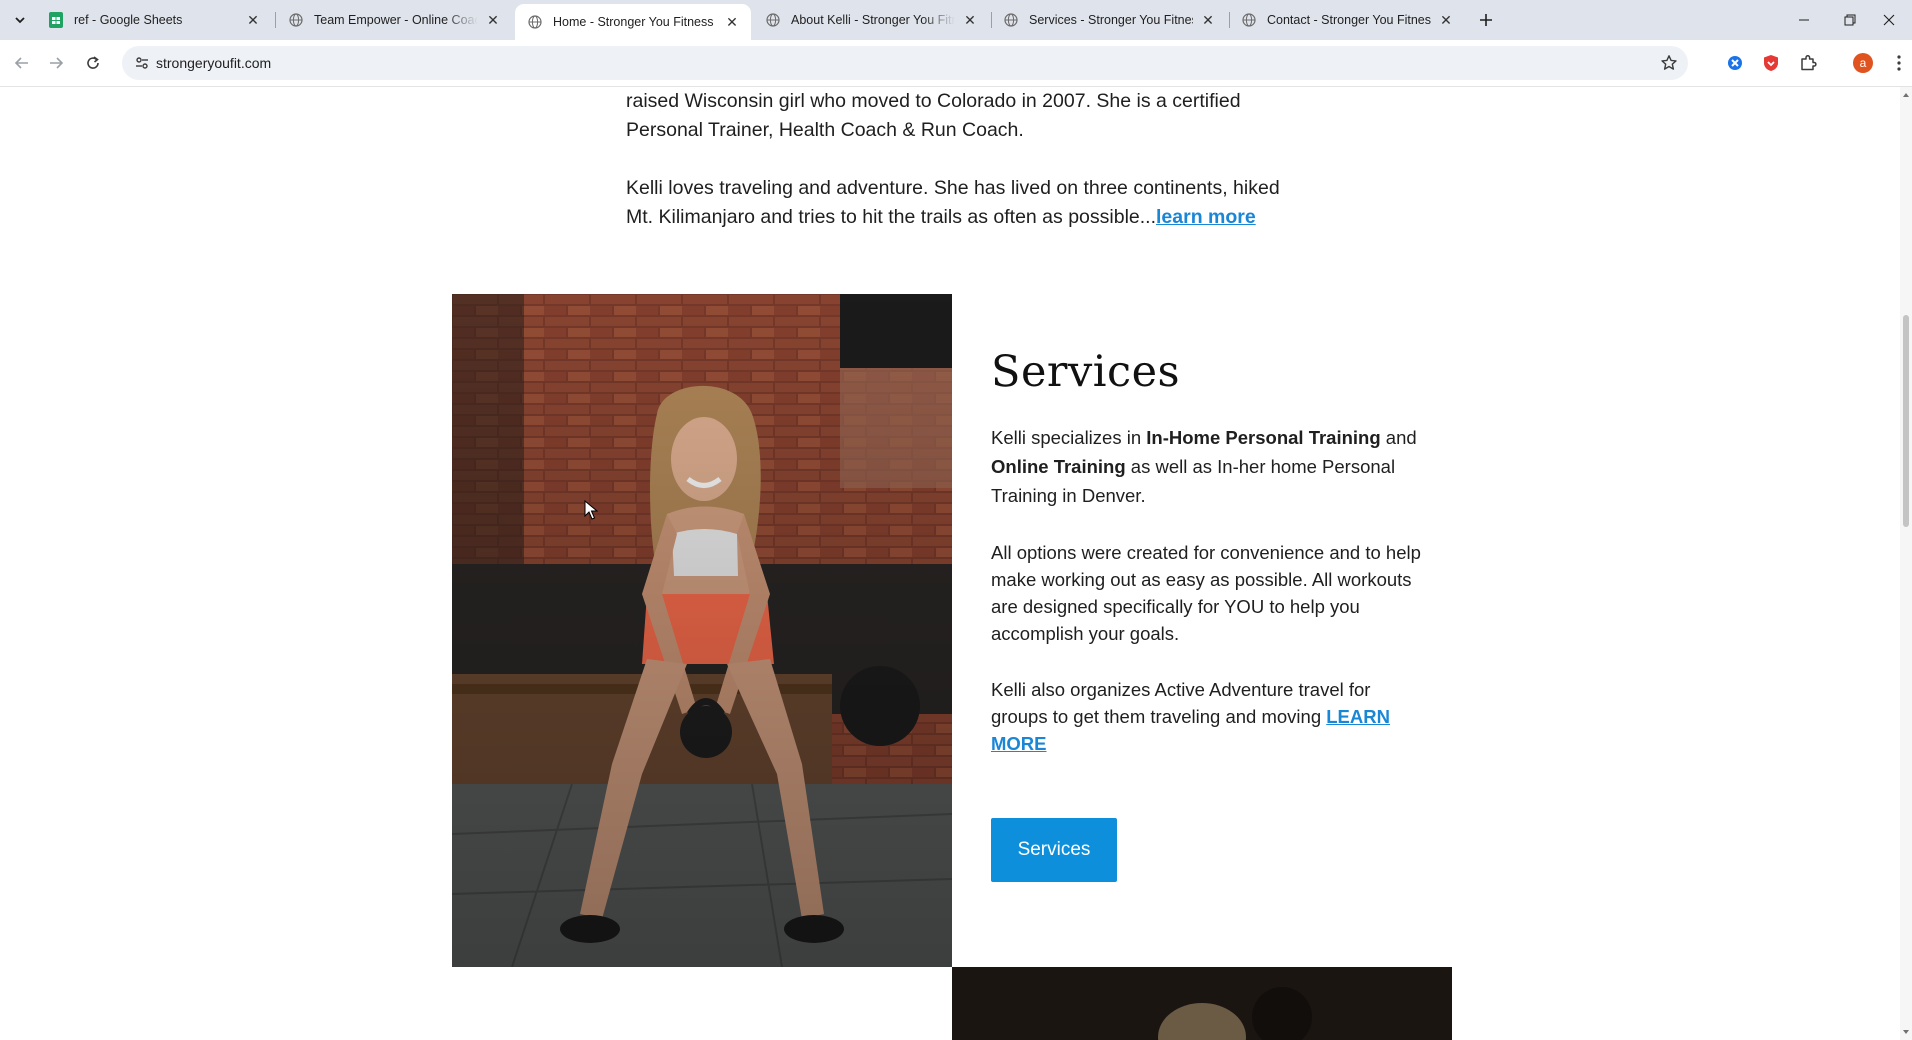  I want to click on photo-illustration, so click(1202, 1003).